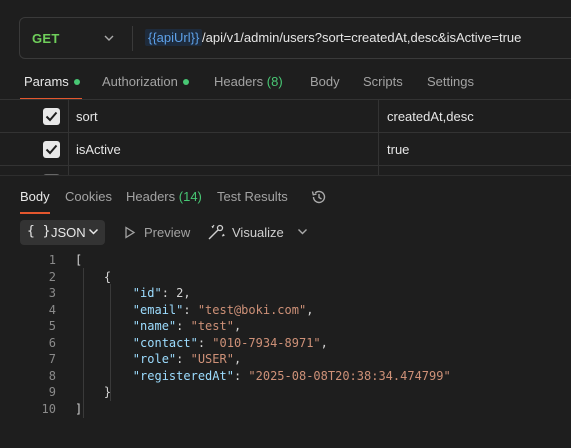 This screenshot has height=448, width=571. I want to click on magic-wand-icon, so click(216, 232).